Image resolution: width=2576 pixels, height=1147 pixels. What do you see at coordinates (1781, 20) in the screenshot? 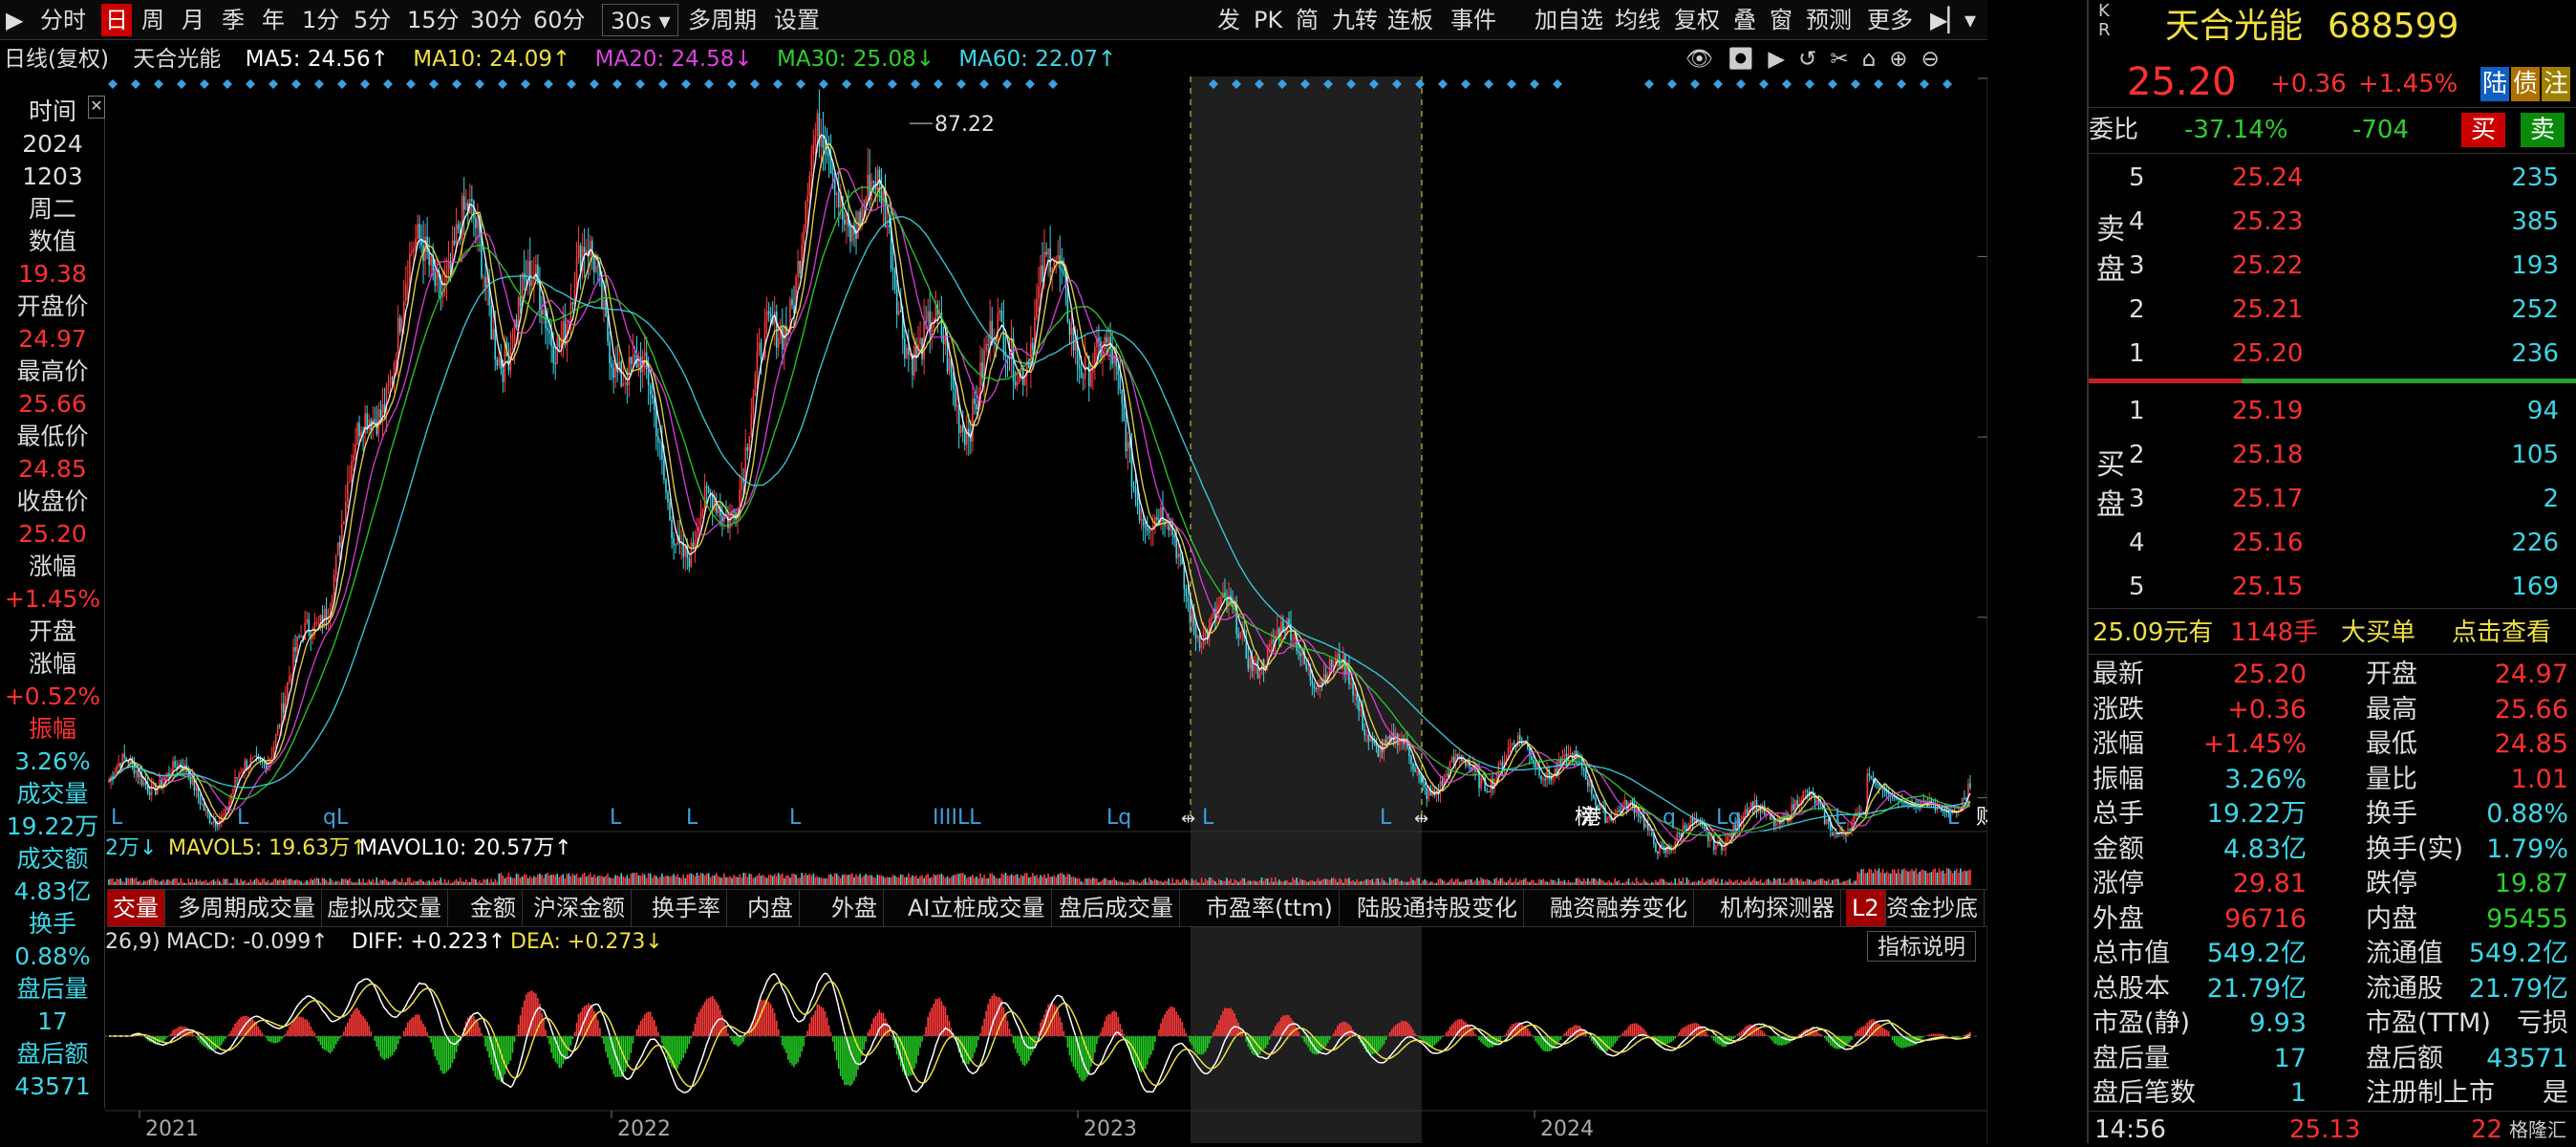
I see `tool-button: 窗` at bounding box center [1781, 20].